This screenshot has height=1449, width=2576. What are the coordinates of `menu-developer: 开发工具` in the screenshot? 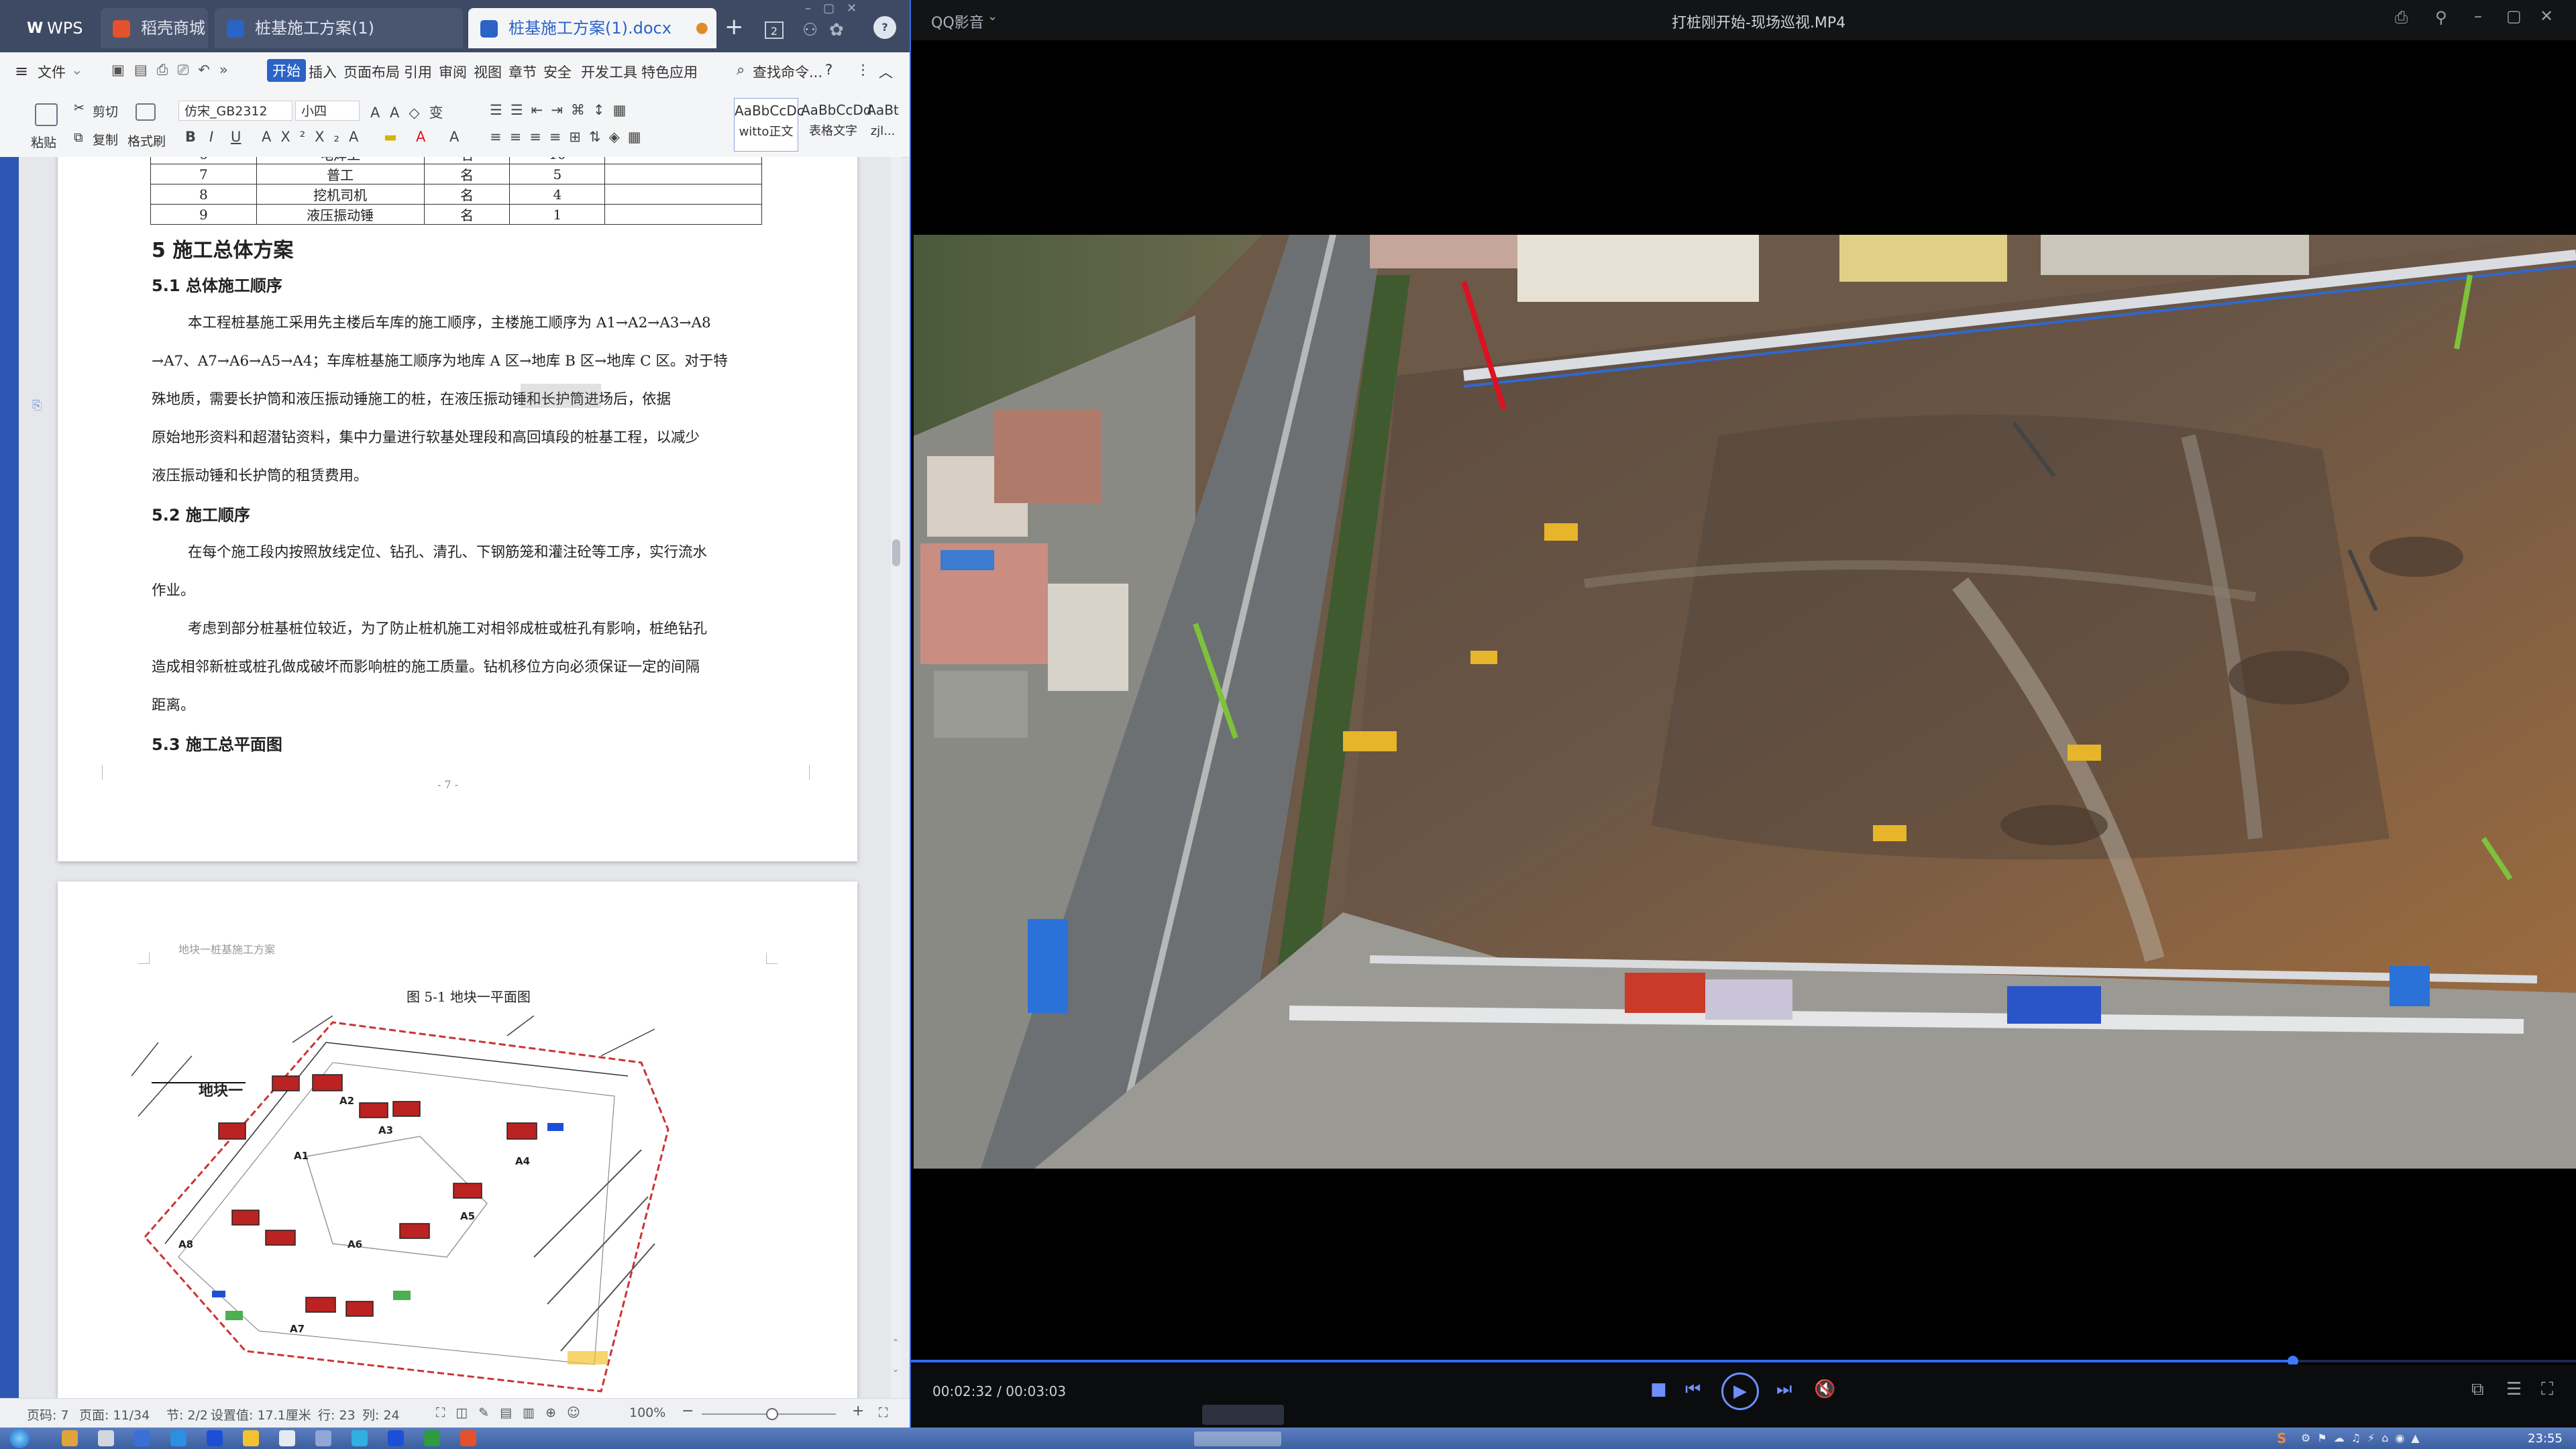 It's located at (609, 72).